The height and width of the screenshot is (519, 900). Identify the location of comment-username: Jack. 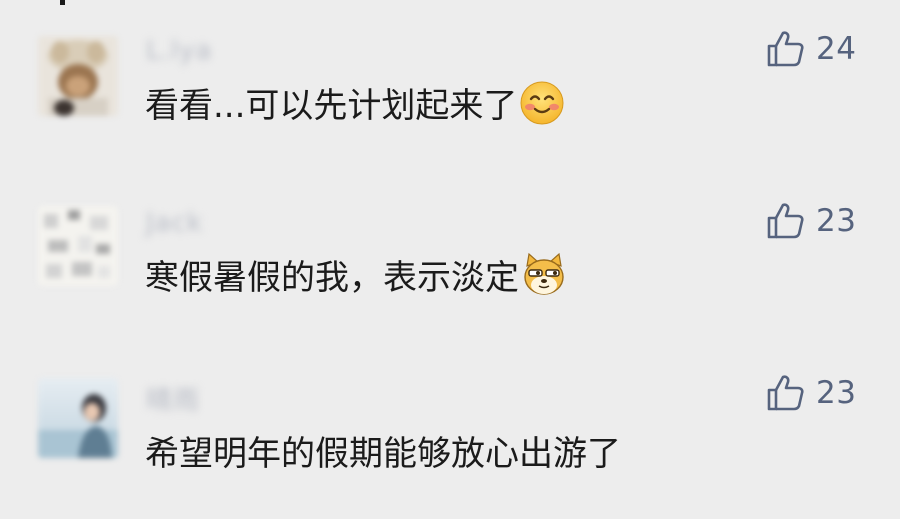
(174, 223).